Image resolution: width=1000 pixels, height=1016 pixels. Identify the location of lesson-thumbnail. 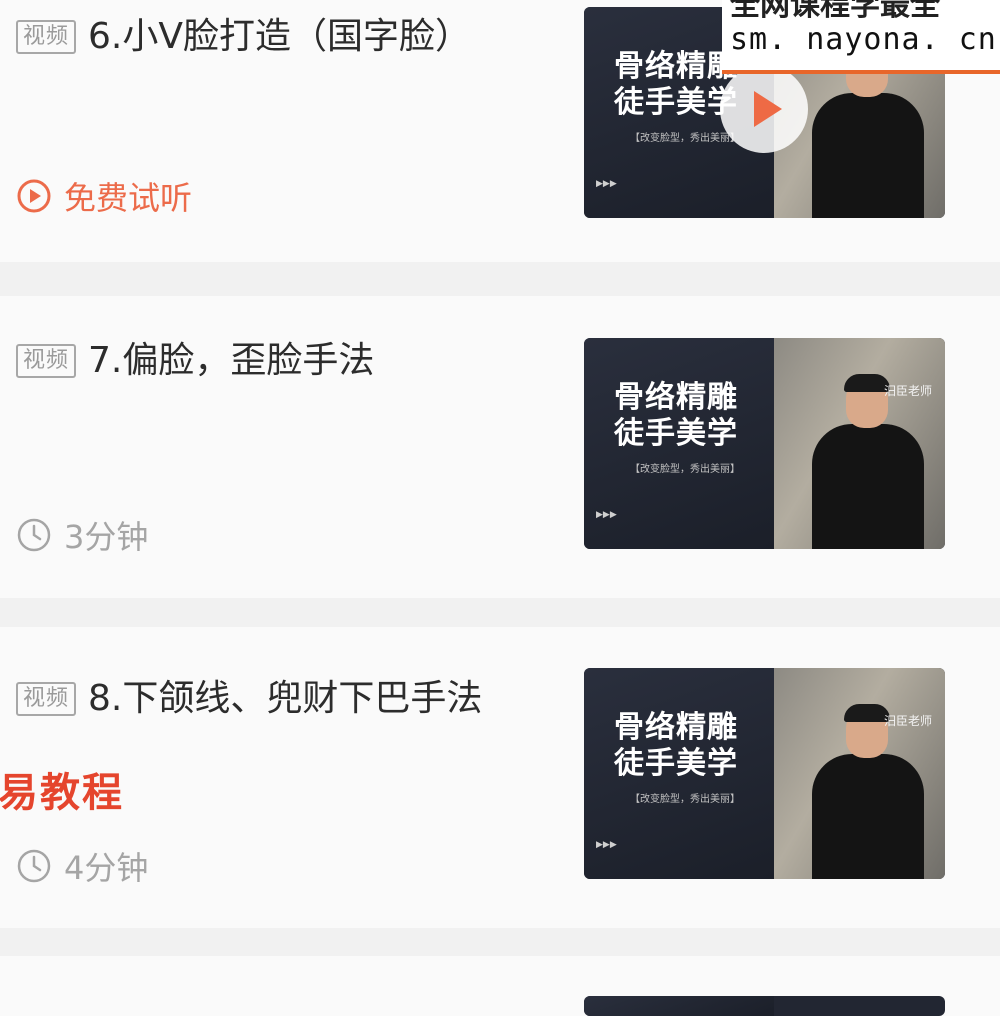
(764, 1006).